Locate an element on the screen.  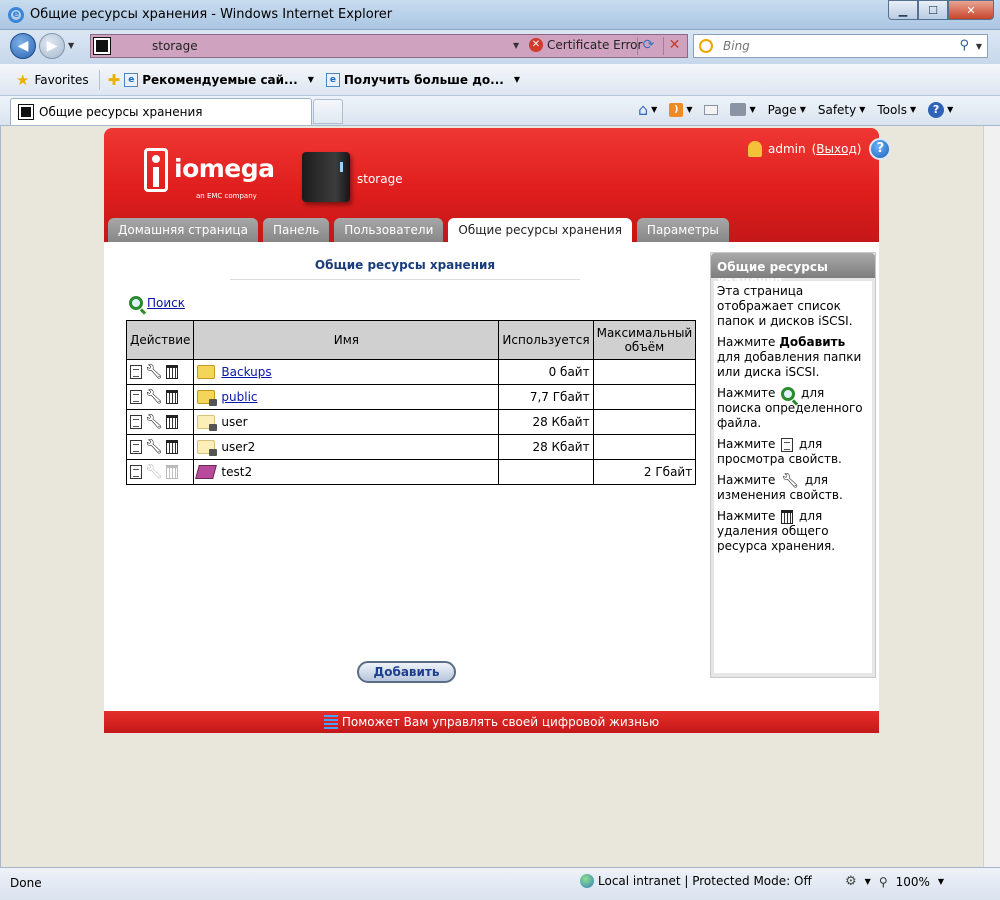
intranet-zone-icon is located at coordinates (587, 881).